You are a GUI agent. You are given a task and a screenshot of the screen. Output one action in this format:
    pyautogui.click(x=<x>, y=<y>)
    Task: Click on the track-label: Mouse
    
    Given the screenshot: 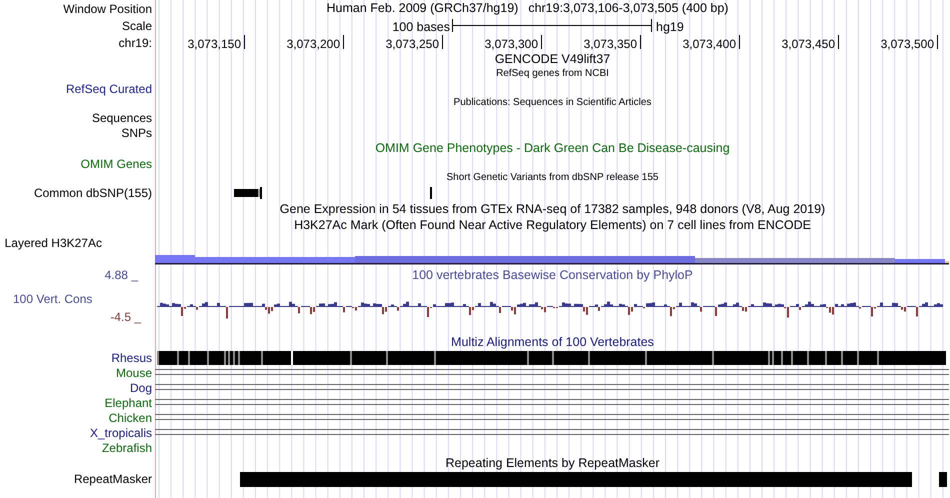 What is the action you would take?
    pyautogui.click(x=134, y=373)
    